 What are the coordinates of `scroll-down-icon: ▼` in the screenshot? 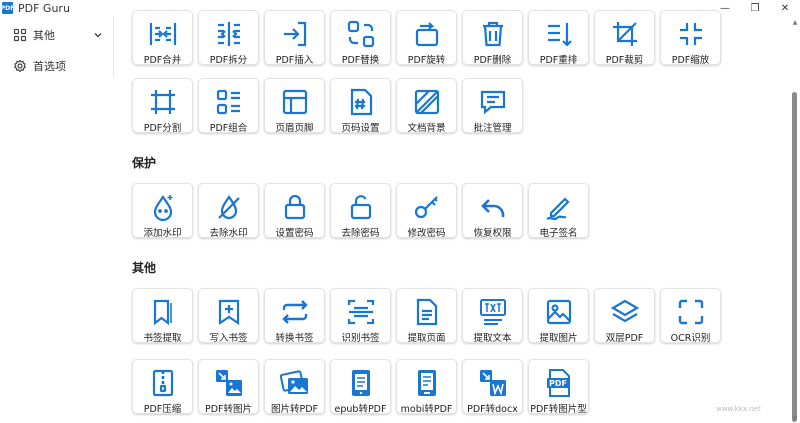 It's located at (795, 419).